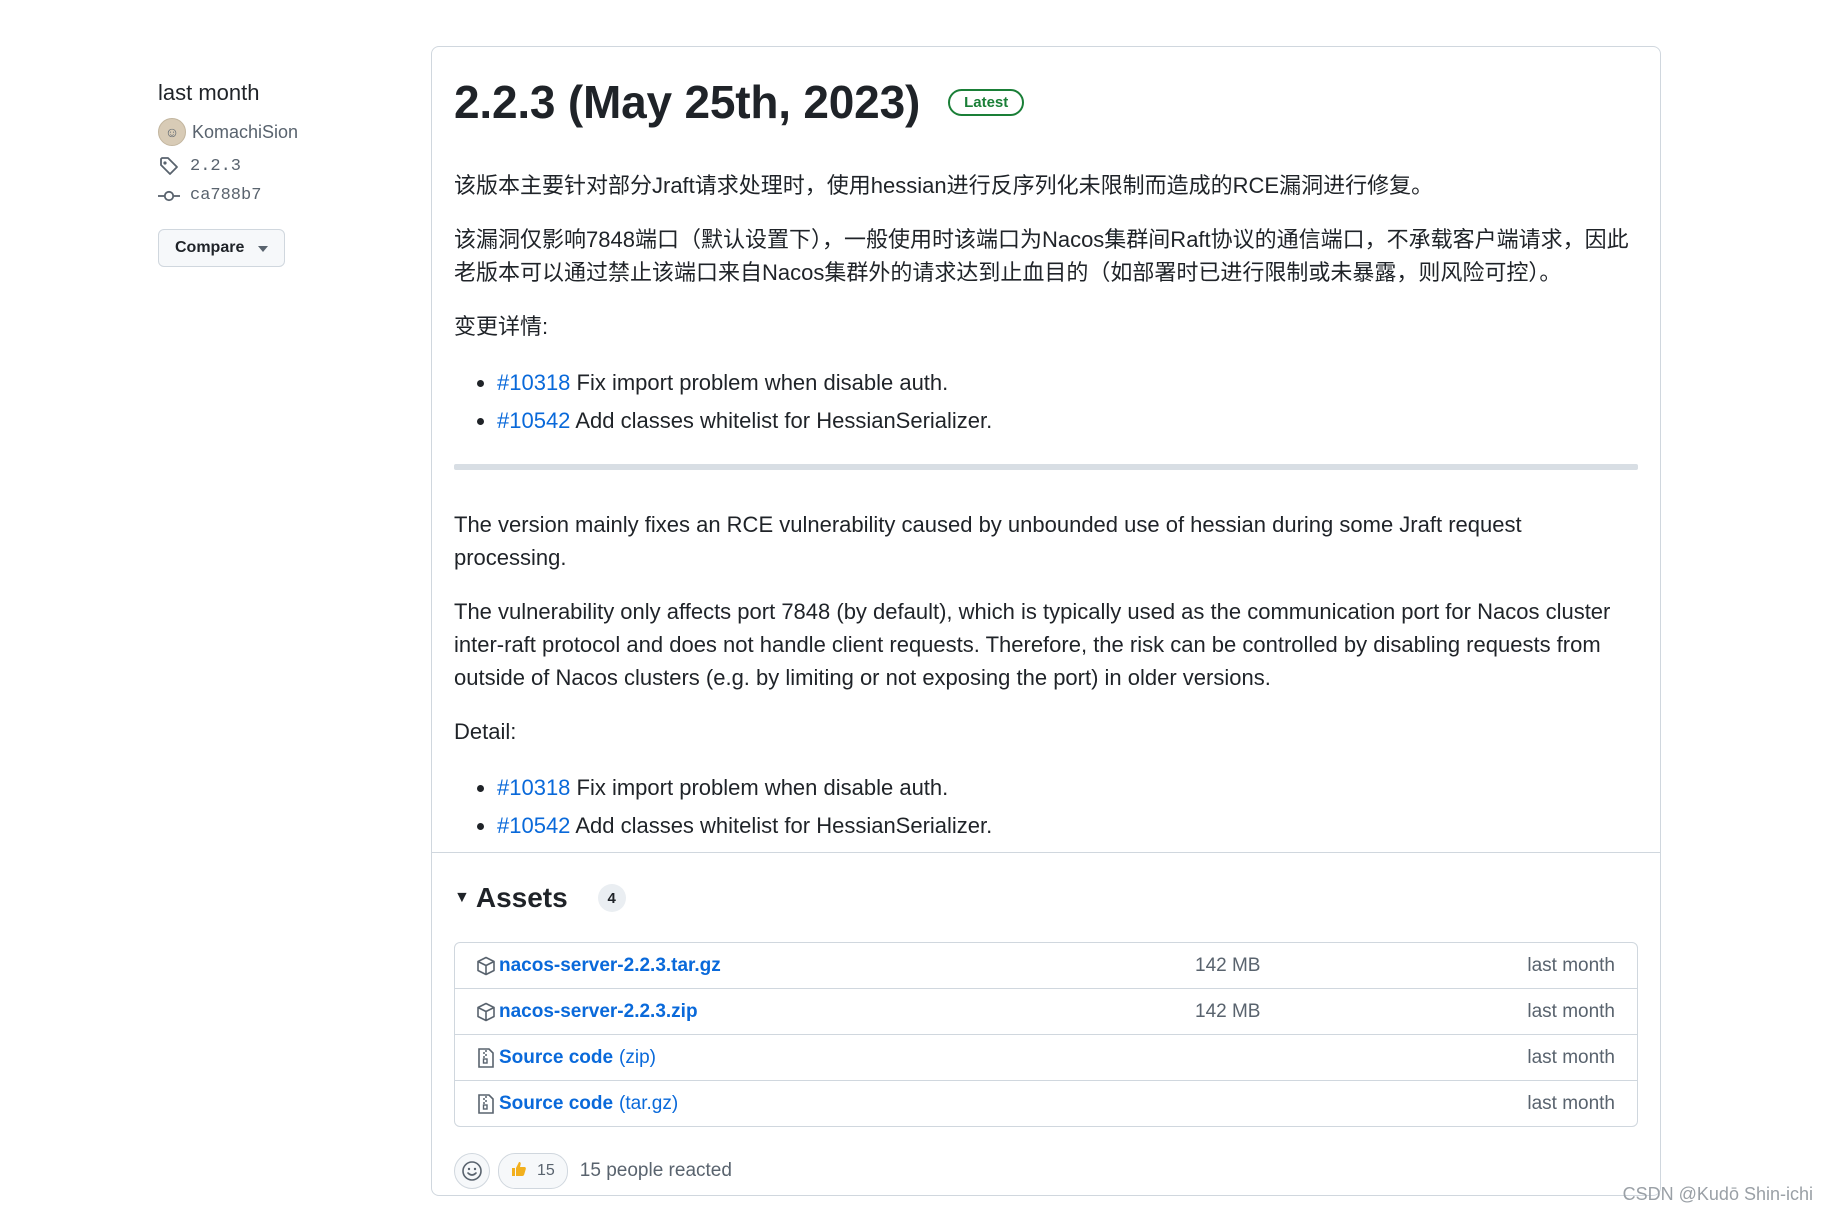  I want to click on release-notes-en-detail-label: Detail:, so click(485, 731).